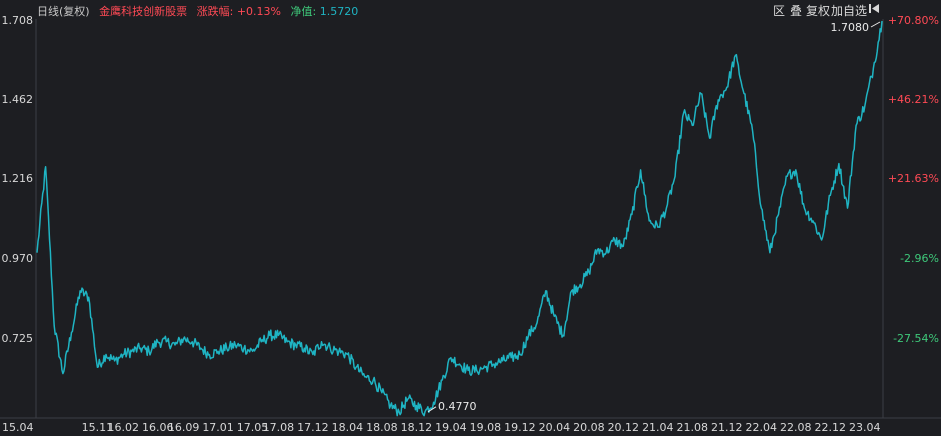  Describe the element at coordinates (555, 427) in the screenshot. I see `x-tick-label: 20.04` at that location.